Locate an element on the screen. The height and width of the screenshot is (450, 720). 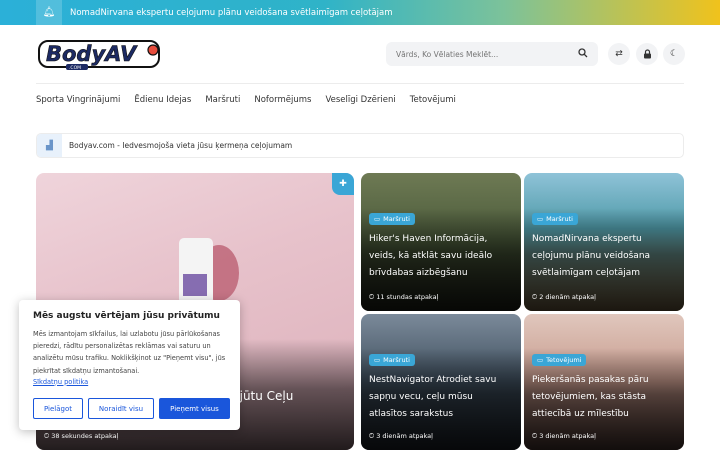
svg-text: BodyAV is located at coordinates (92, 54).